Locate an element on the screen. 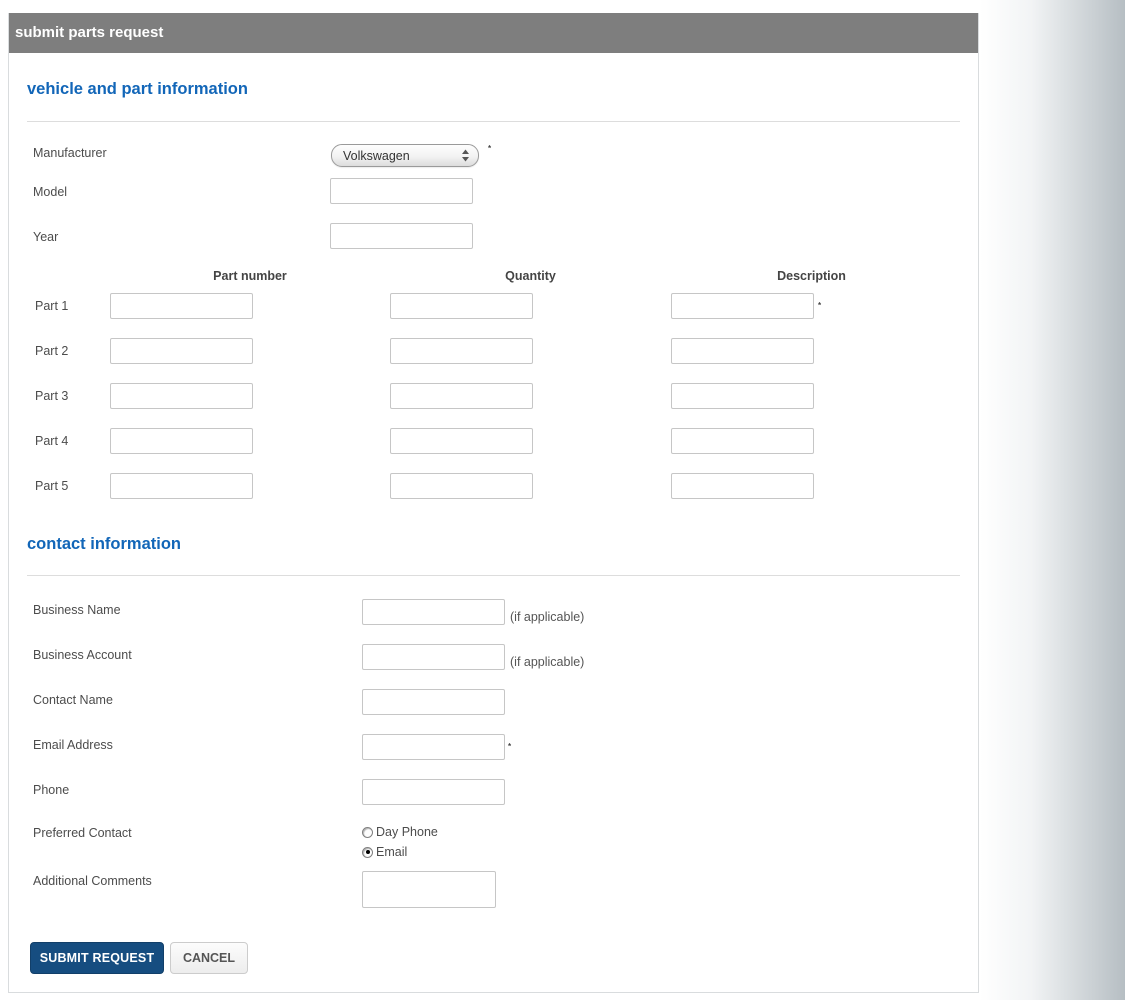  email-required-marker: * is located at coordinates (510, 746).